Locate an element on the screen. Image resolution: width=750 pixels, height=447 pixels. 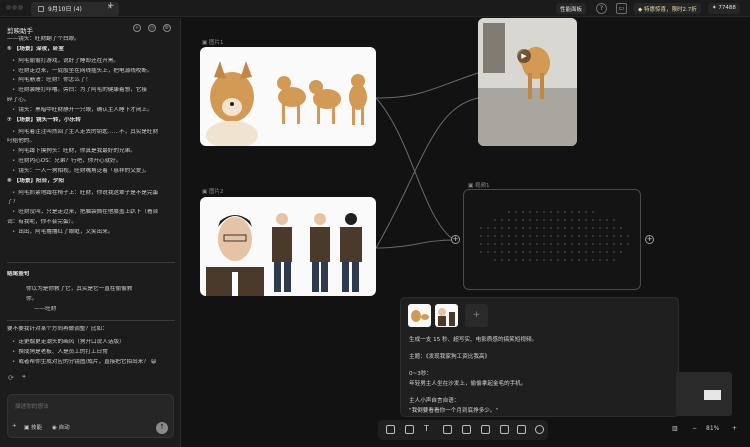
window-controls is located at coordinates (15, 8).